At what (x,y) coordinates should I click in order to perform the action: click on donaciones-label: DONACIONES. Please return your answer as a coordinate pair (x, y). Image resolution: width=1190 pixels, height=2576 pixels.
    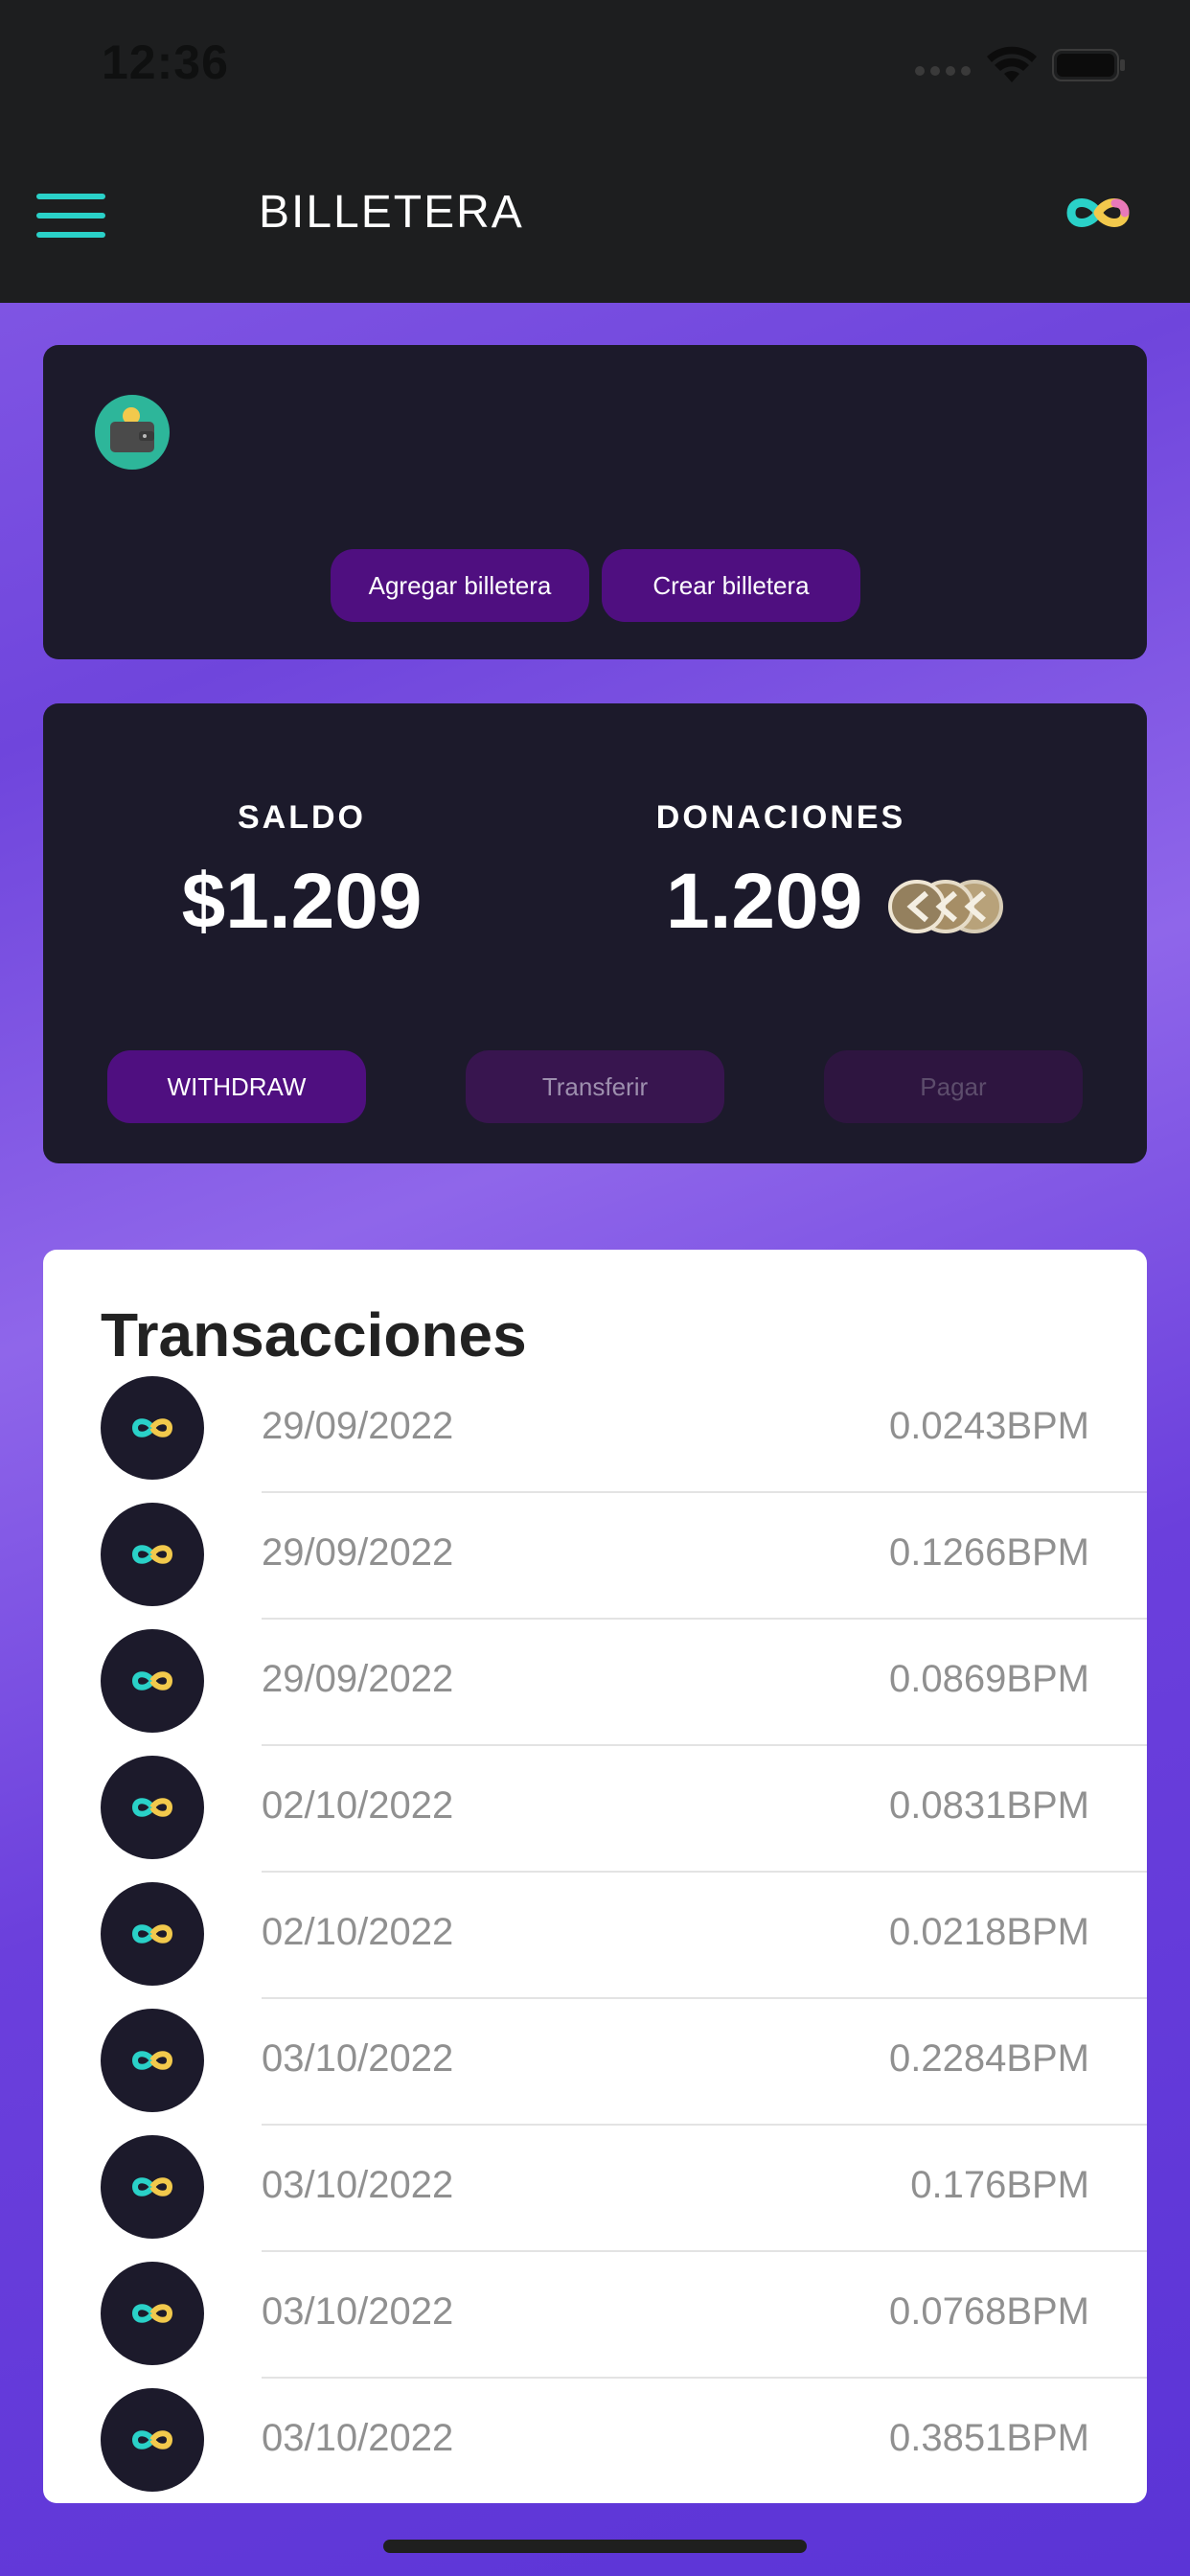
    Looking at the image, I should click on (780, 817).